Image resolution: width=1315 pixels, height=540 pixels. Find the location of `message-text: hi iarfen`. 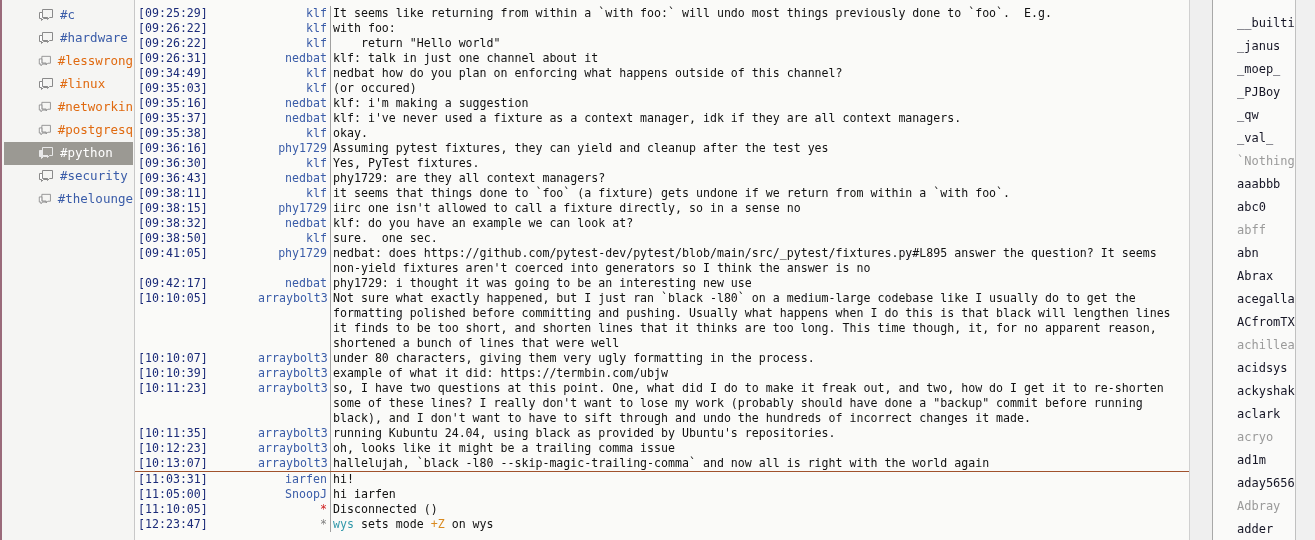

message-text: hi iarfen is located at coordinates (364, 494).